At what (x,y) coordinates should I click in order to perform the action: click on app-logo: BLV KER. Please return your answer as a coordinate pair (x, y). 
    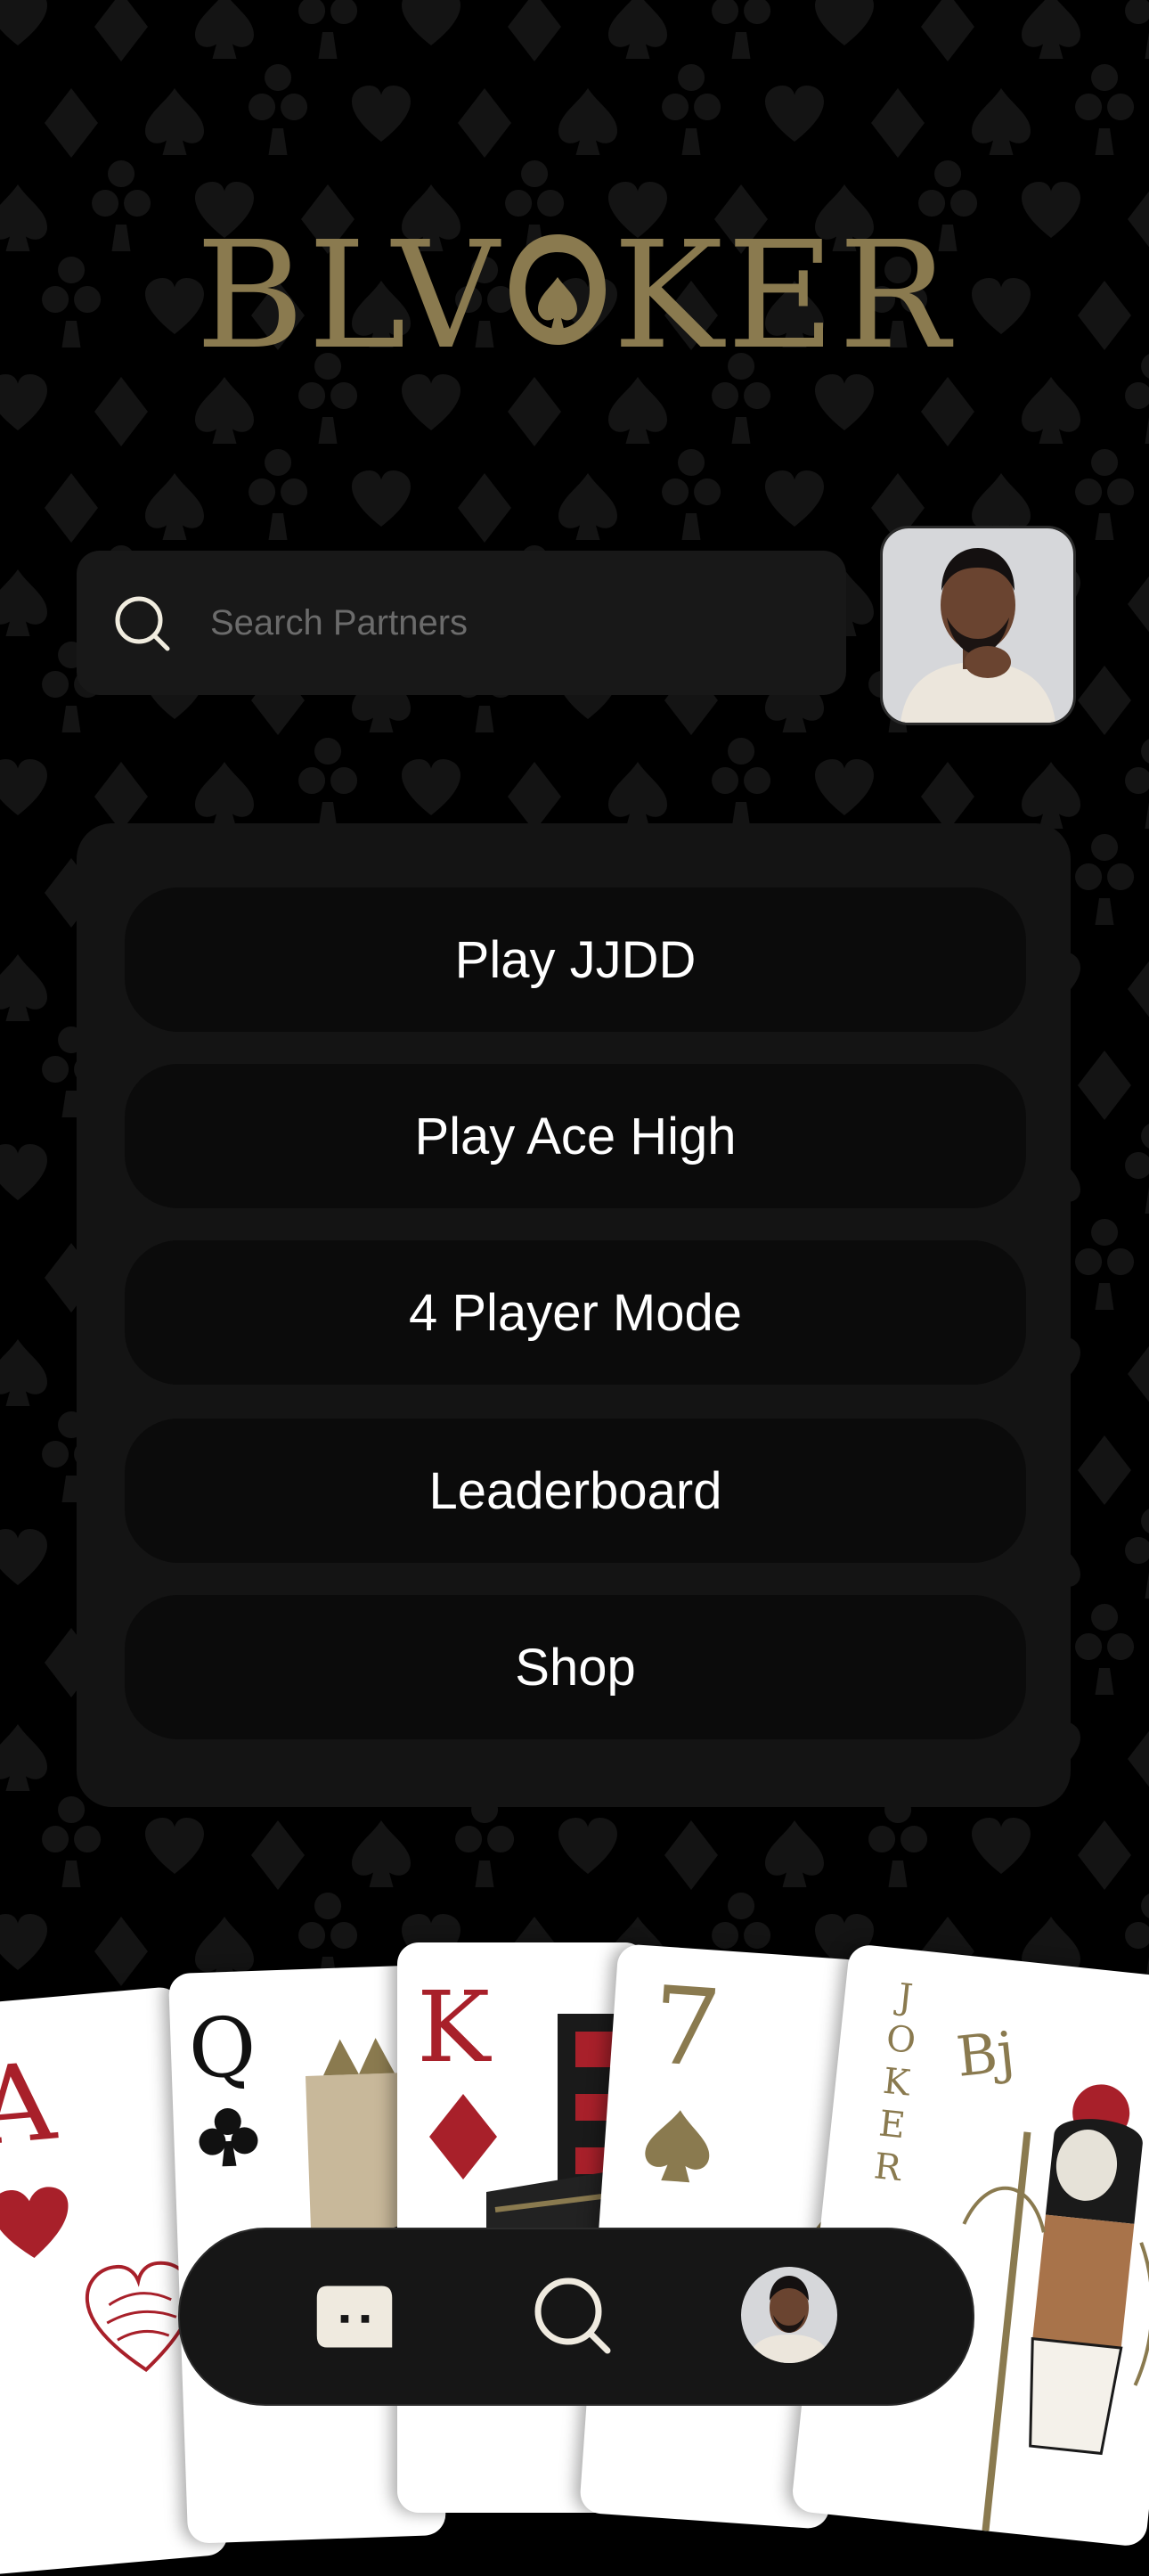
    Looking at the image, I should click on (574, 297).